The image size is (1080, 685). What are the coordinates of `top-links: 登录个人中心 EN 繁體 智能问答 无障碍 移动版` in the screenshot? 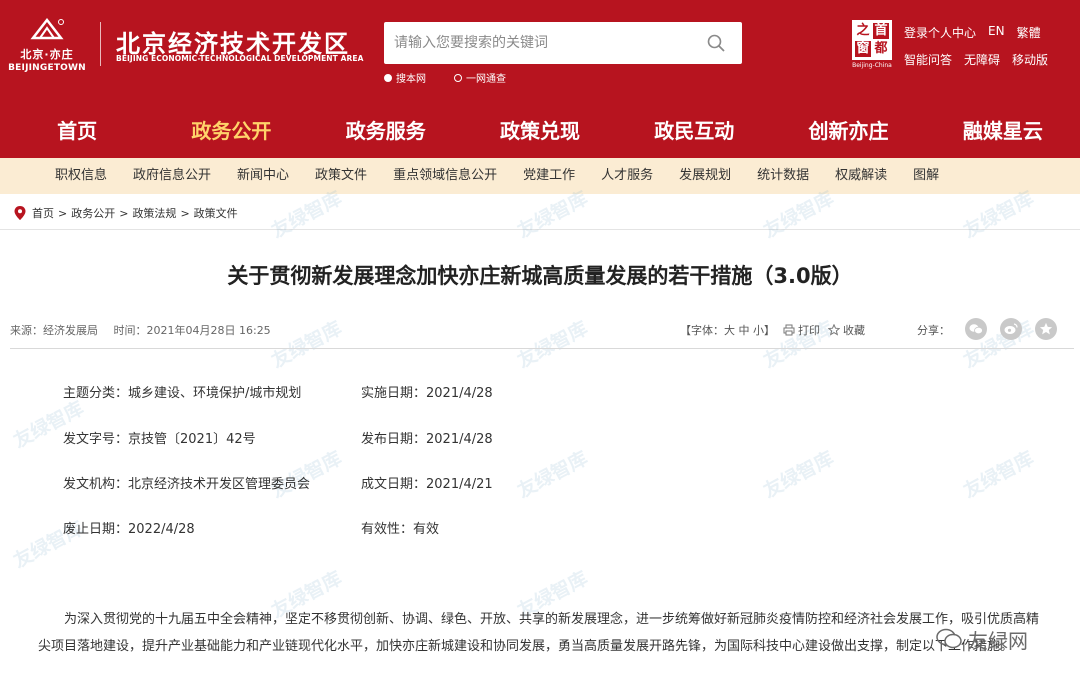 It's located at (976, 51).